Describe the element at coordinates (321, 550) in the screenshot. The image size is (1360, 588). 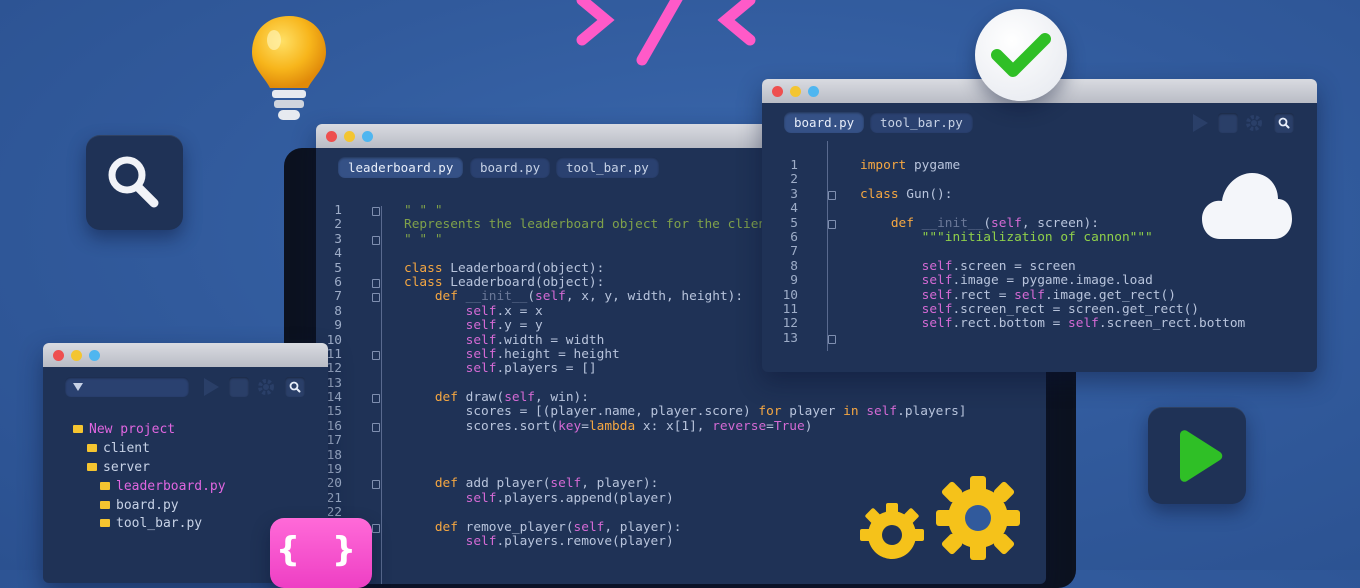
I see `braces-icon: { }` at that location.